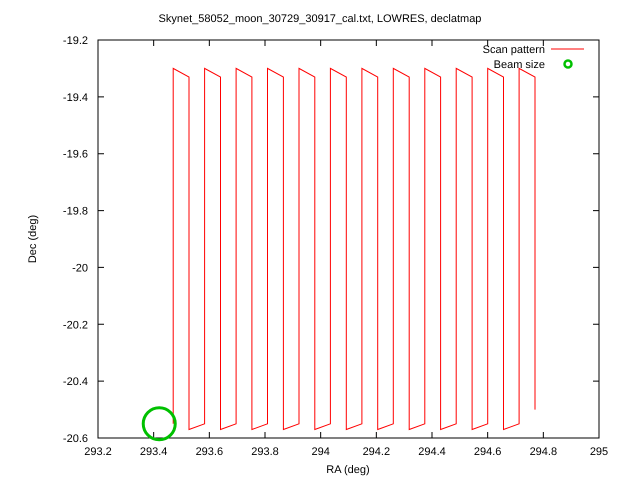  I want to click on y-tick-label: -19.2, so click(75, 41).